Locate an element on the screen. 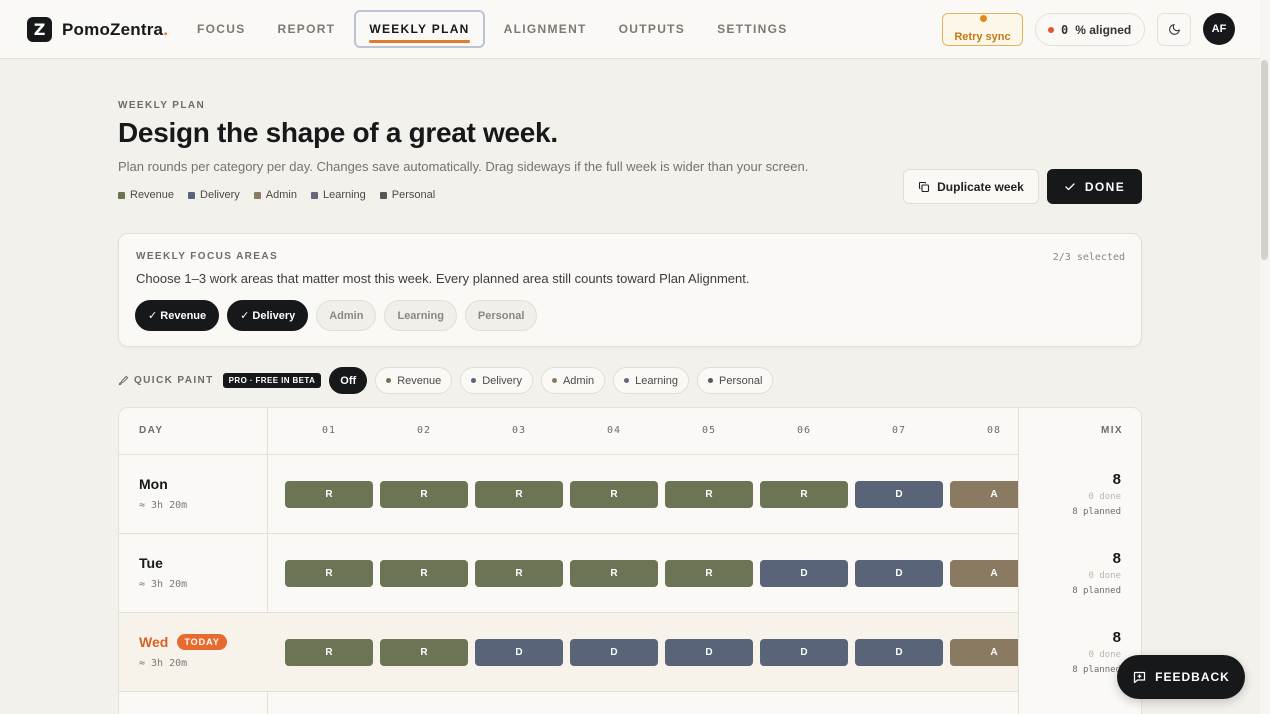 This screenshot has height=714, width=1270. focus-chip-delivery: ✓ Delivery is located at coordinates (268, 315).